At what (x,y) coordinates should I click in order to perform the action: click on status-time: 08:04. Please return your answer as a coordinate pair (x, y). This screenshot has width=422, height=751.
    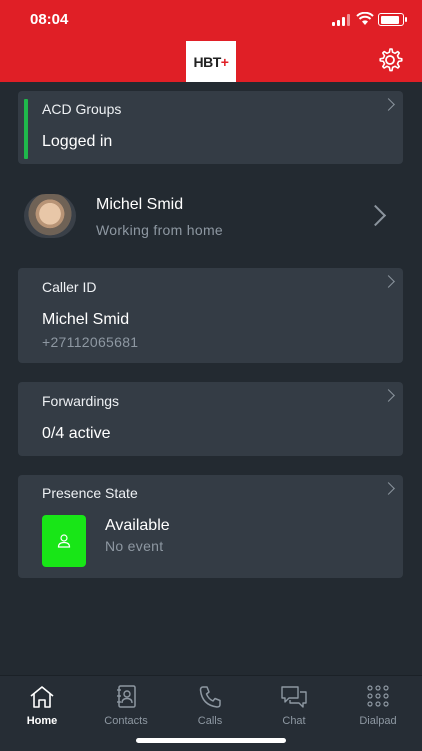
    Looking at the image, I should click on (49, 19).